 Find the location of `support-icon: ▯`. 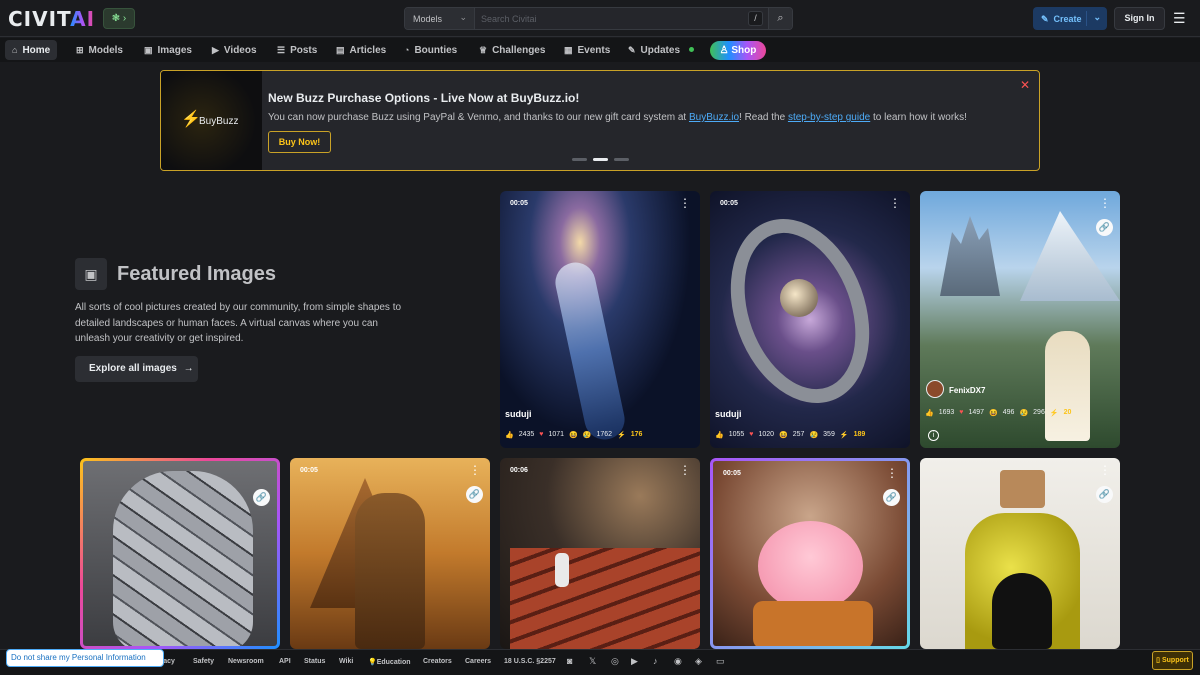

support-icon: ▯ is located at coordinates (1158, 660).